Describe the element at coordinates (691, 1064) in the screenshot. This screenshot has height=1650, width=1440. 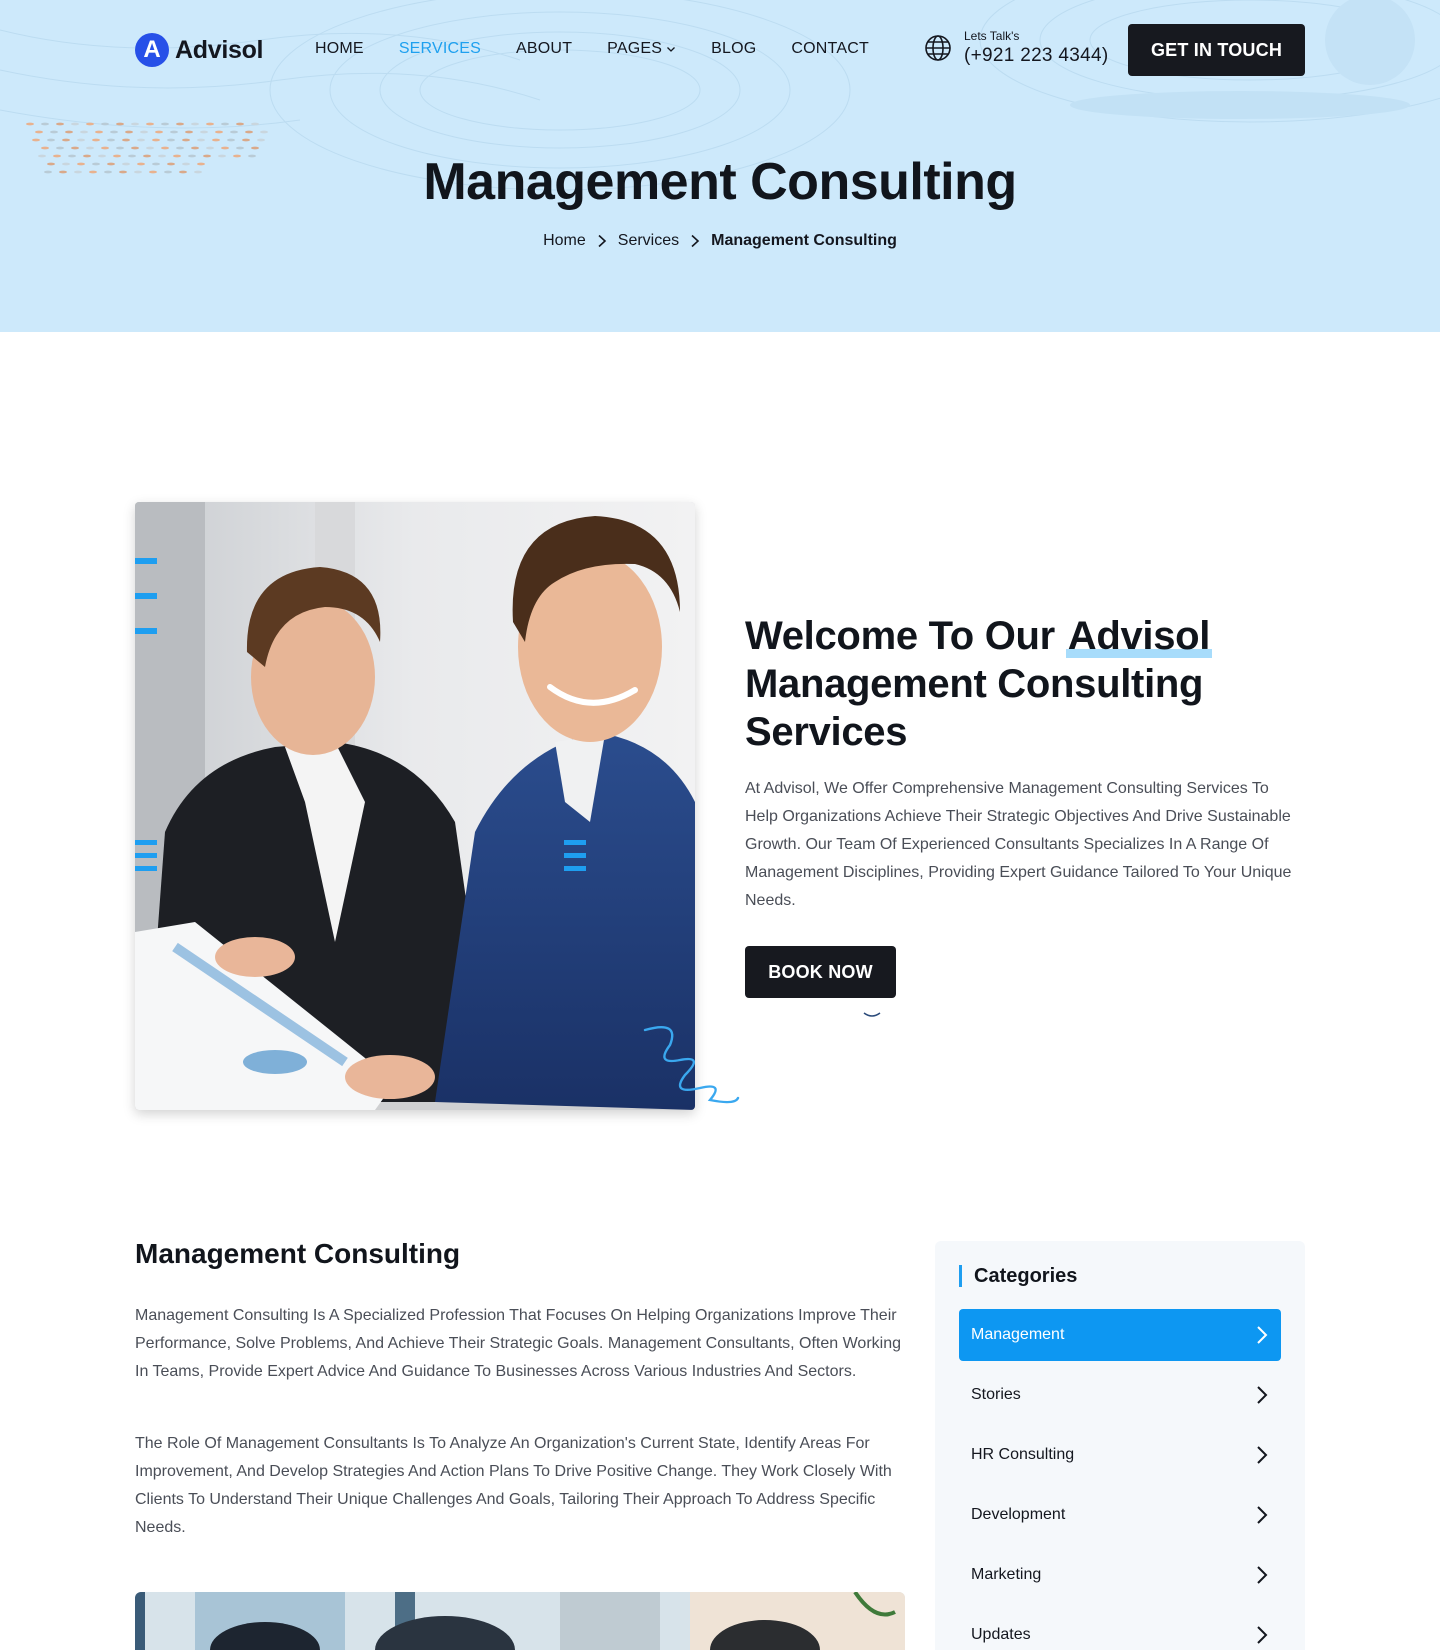
I see `squiggle-decoration` at that location.